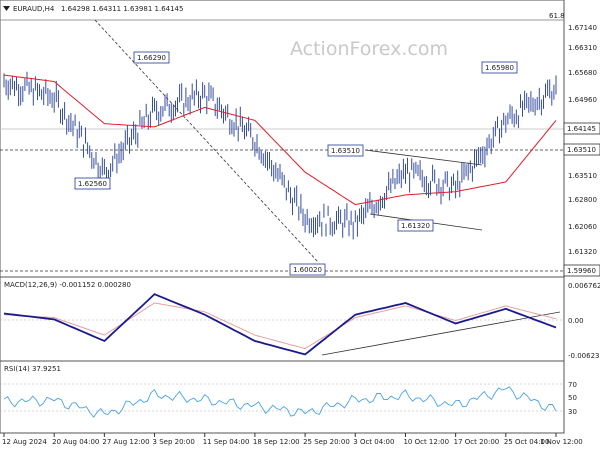  Describe the element at coordinates (557, 16) in the screenshot. I see `fib-label: 61.8` at that location.